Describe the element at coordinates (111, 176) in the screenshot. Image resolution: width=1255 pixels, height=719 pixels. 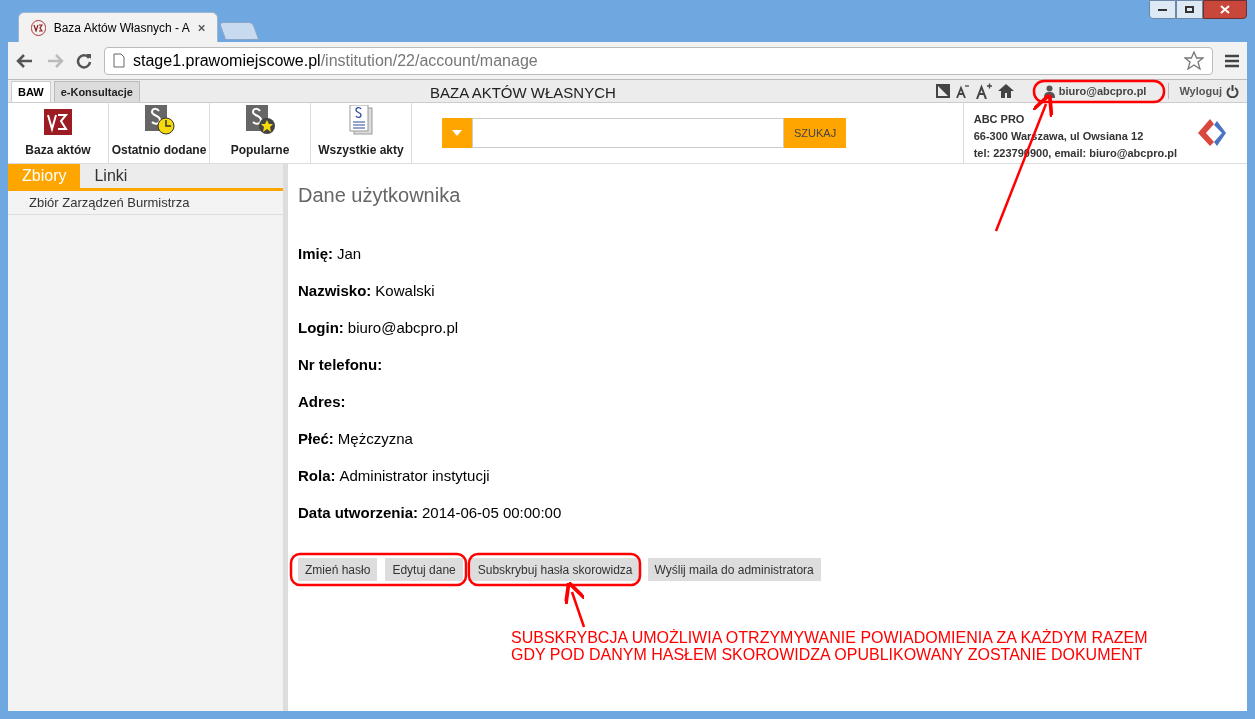
I see `sidebar-tab: Linki` at that location.